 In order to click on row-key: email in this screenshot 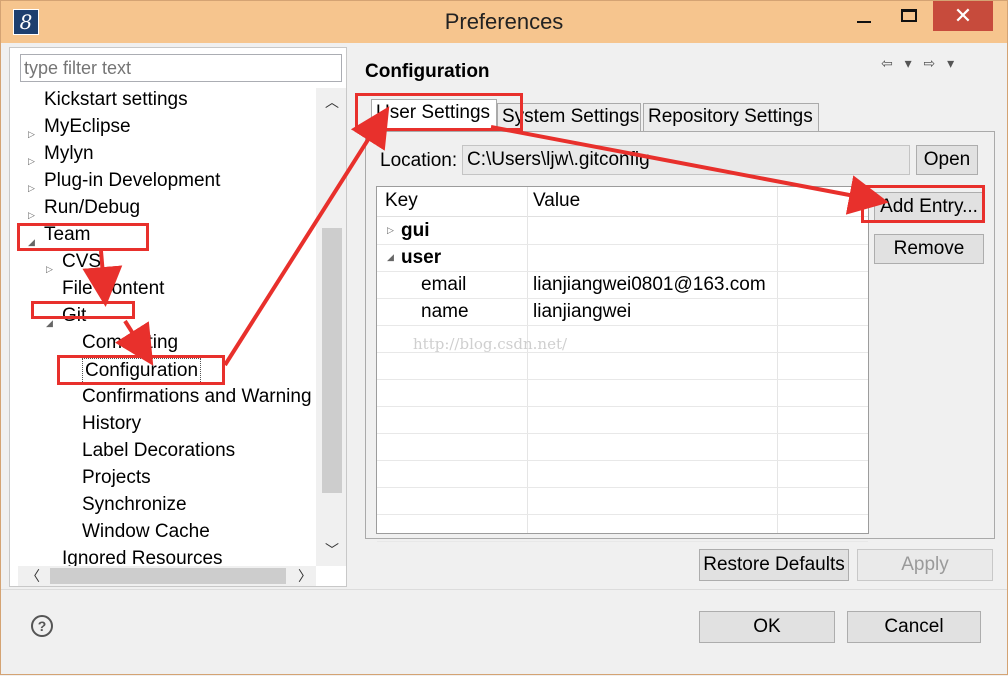, I will do `click(444, 284)`.